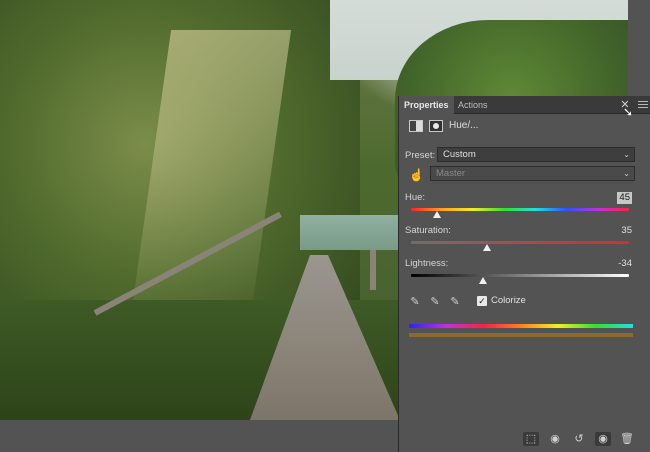 The width and height of the screenshot is (650, 452). I want to click on preset-value: Custom, so click(459, 154).